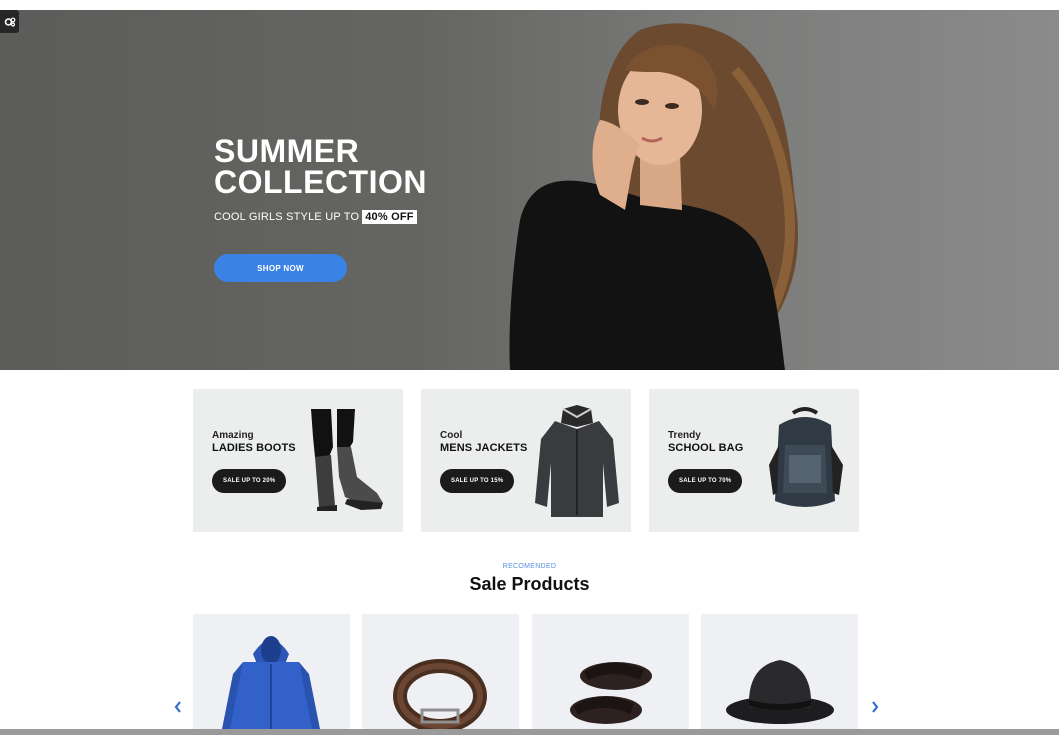 This screenshot has height=735, width=1059. What do you see at coordinates (577, 461) in the screenshot?
I see `jacket-image` at bounding box center [577, 461].